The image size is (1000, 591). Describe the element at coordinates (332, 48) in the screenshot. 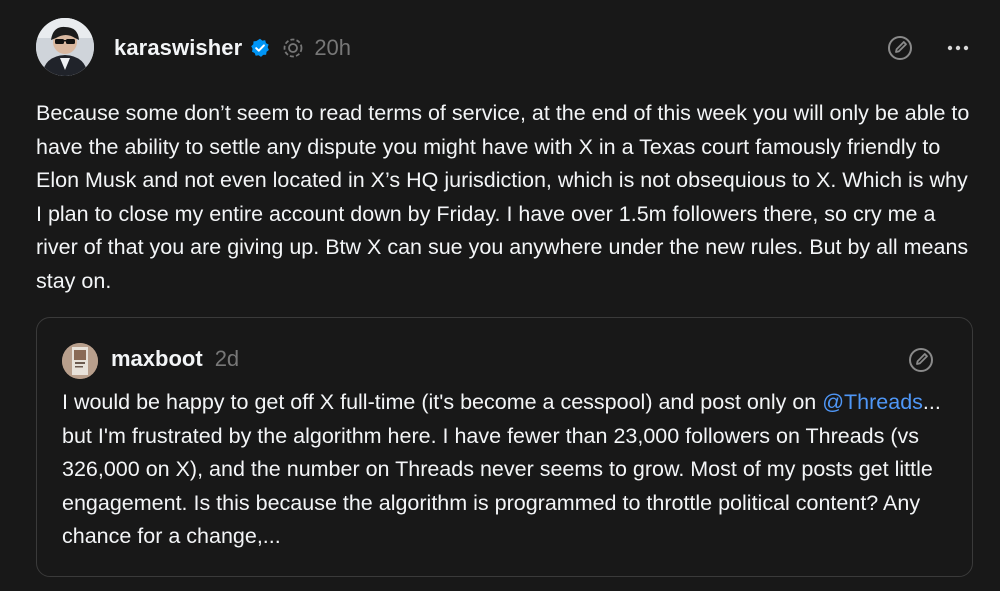

I see `post-timestamp: 20h` at that location.